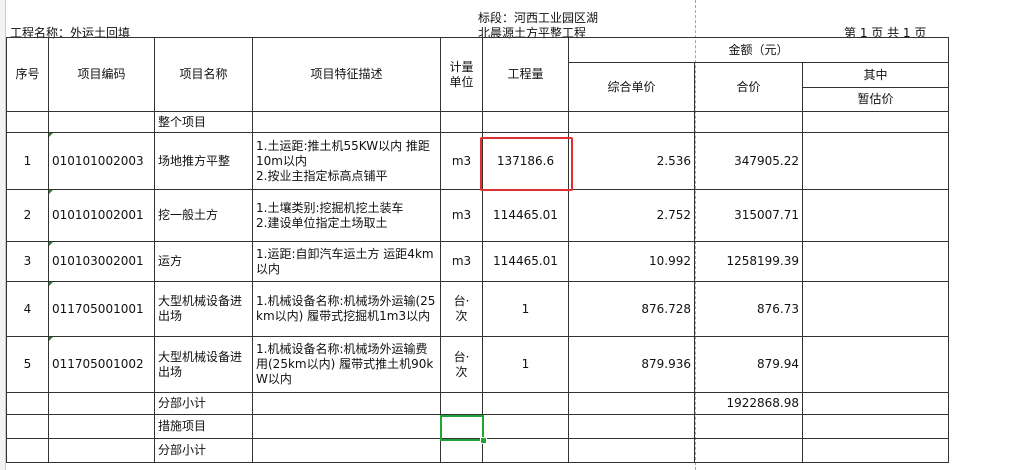 Image resolution: width=1022 pixels, height=470 pixels. What do you see at coordinates (203, 426) in the screenshot?
I see `group-title: 措施项目` at bounding box center [203, 426].